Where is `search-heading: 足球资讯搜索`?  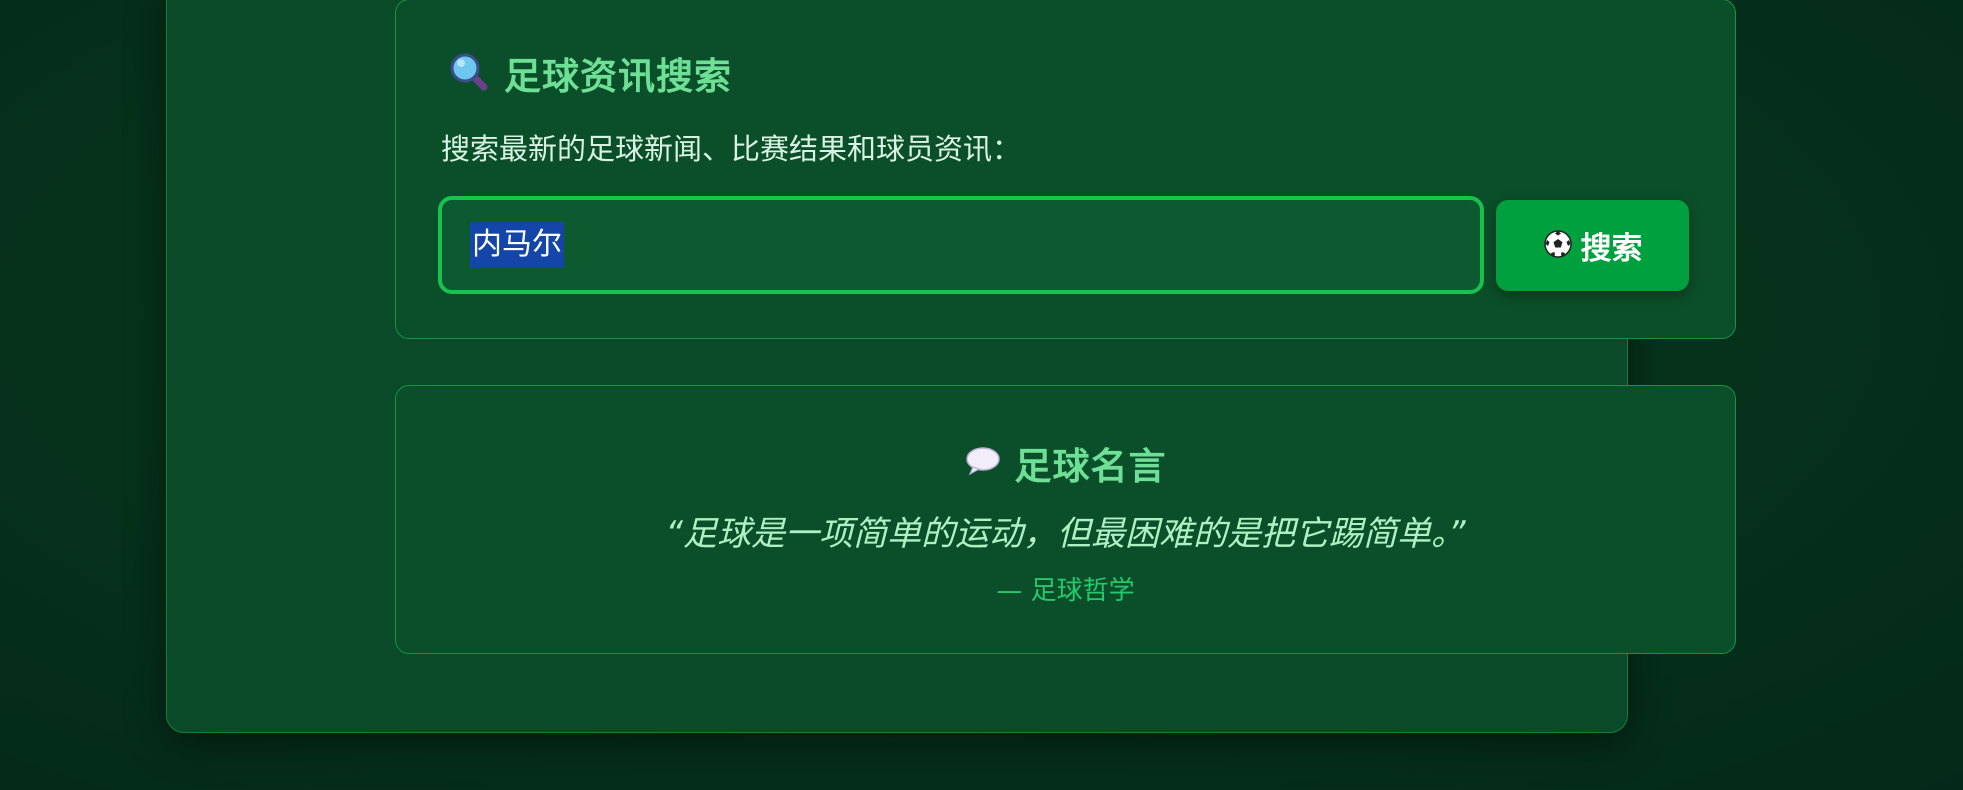 search-heading: 足球资讯搜索 is located at coordinates (590, 73).